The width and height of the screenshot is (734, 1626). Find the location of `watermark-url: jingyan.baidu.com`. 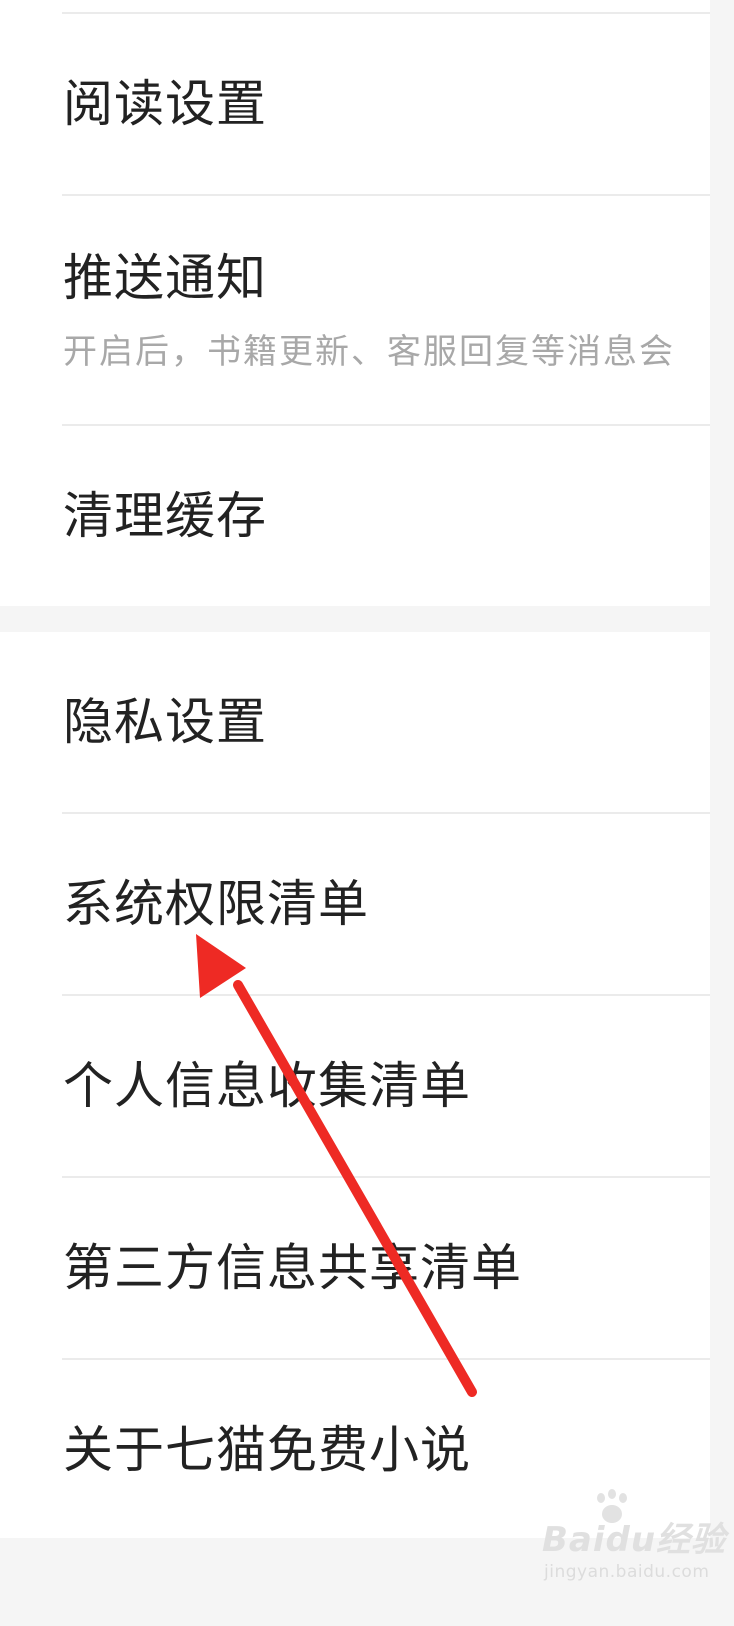

watermark-url: jingyan.baidu.com is located at coordinates (627, 1572).